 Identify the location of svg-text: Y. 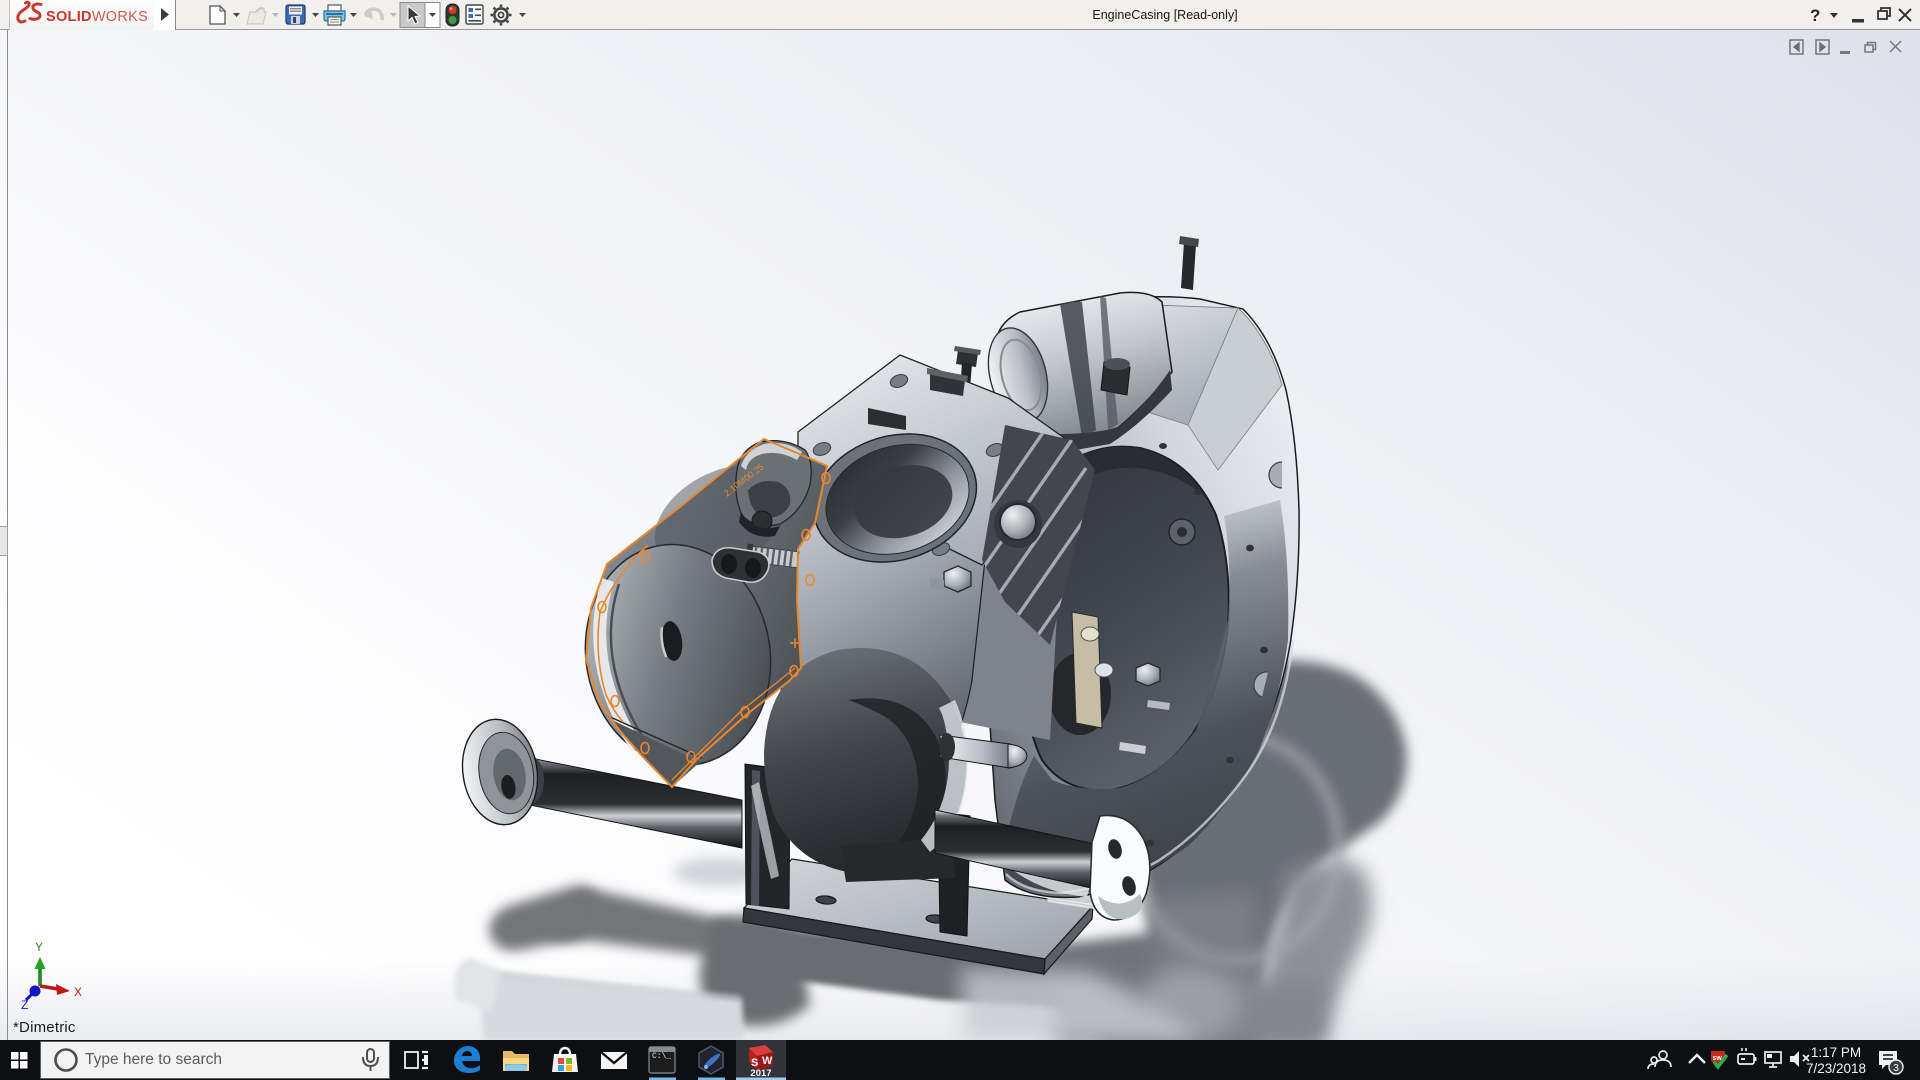
(39, 947).